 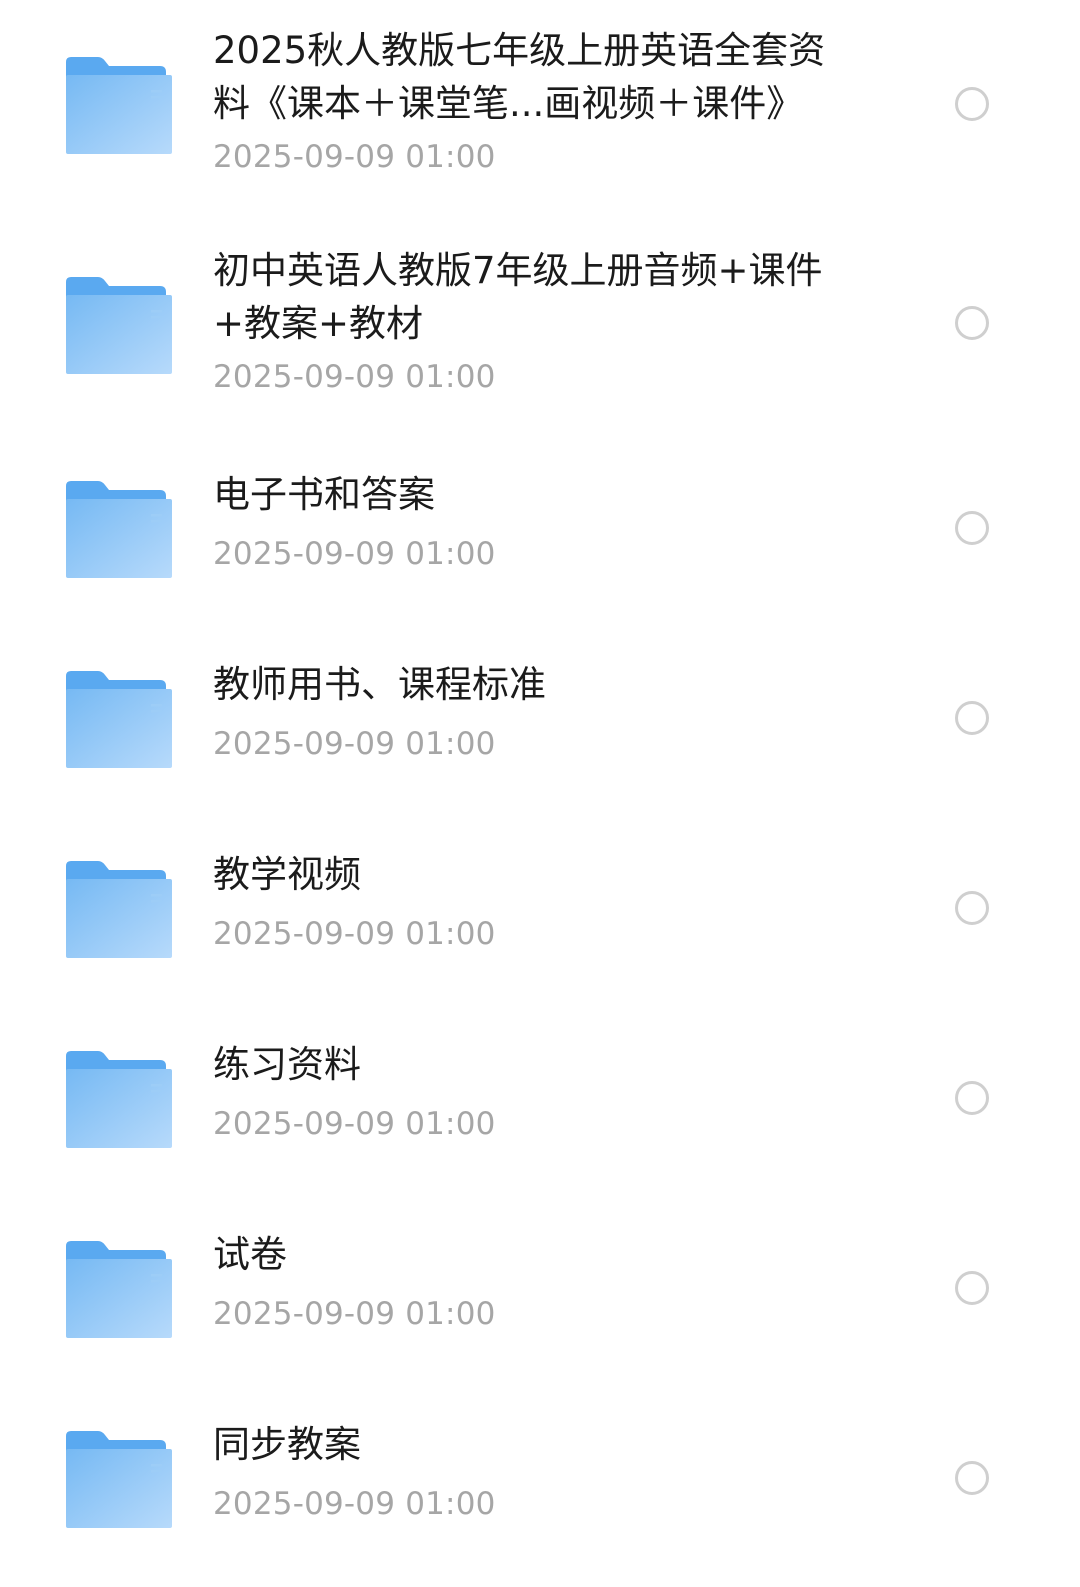 I want to click on file-name: 试卷, so click(x=250, y=1254).